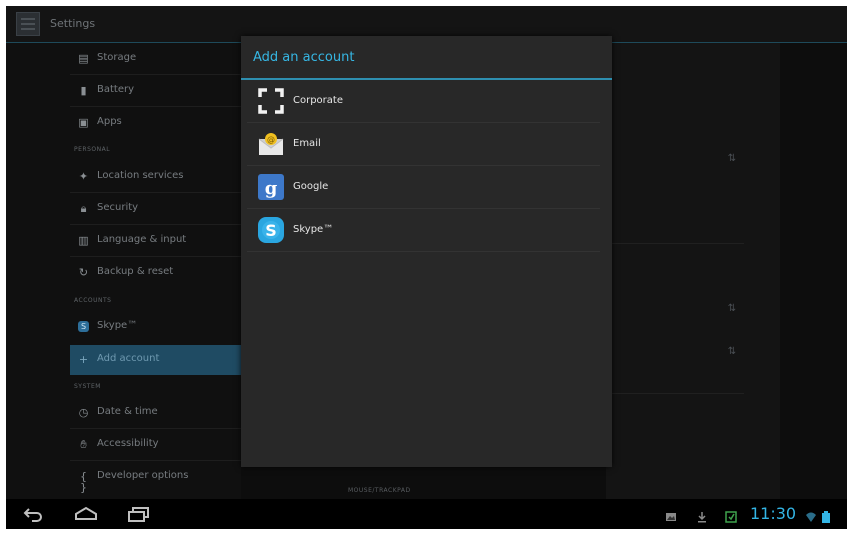 Image resolution: width=851 pixels, height=534 pixels. What do you see at coordinates (426, 144) in the screenshot?
I see `account-option-email: @ Email` at bounding box center [426, 144].